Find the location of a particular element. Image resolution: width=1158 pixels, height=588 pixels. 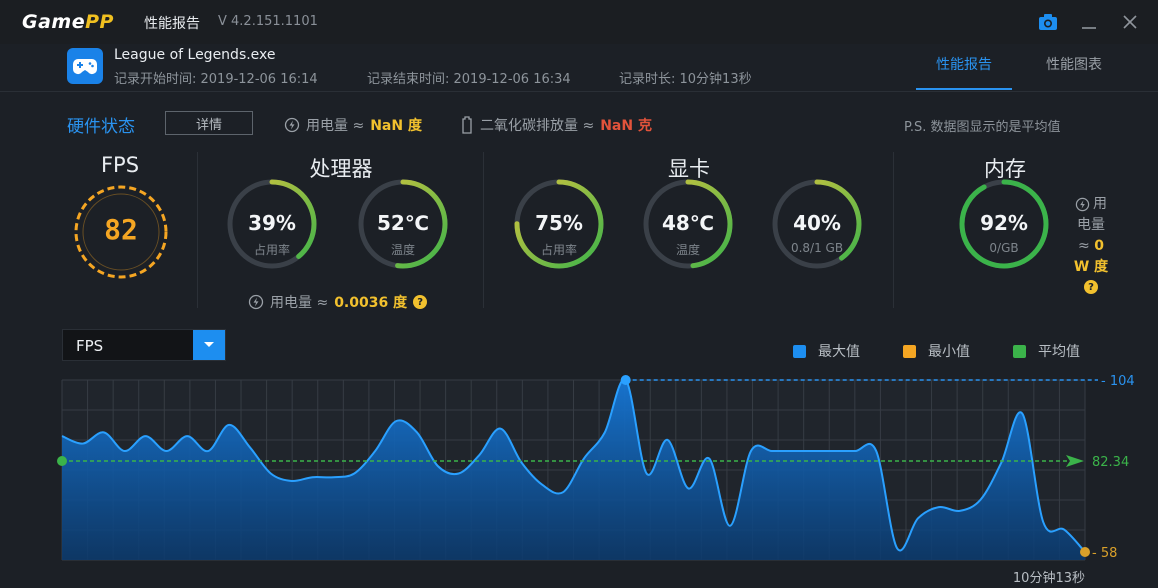

legend-max: 最大值 is located at coordinates (826, 351).